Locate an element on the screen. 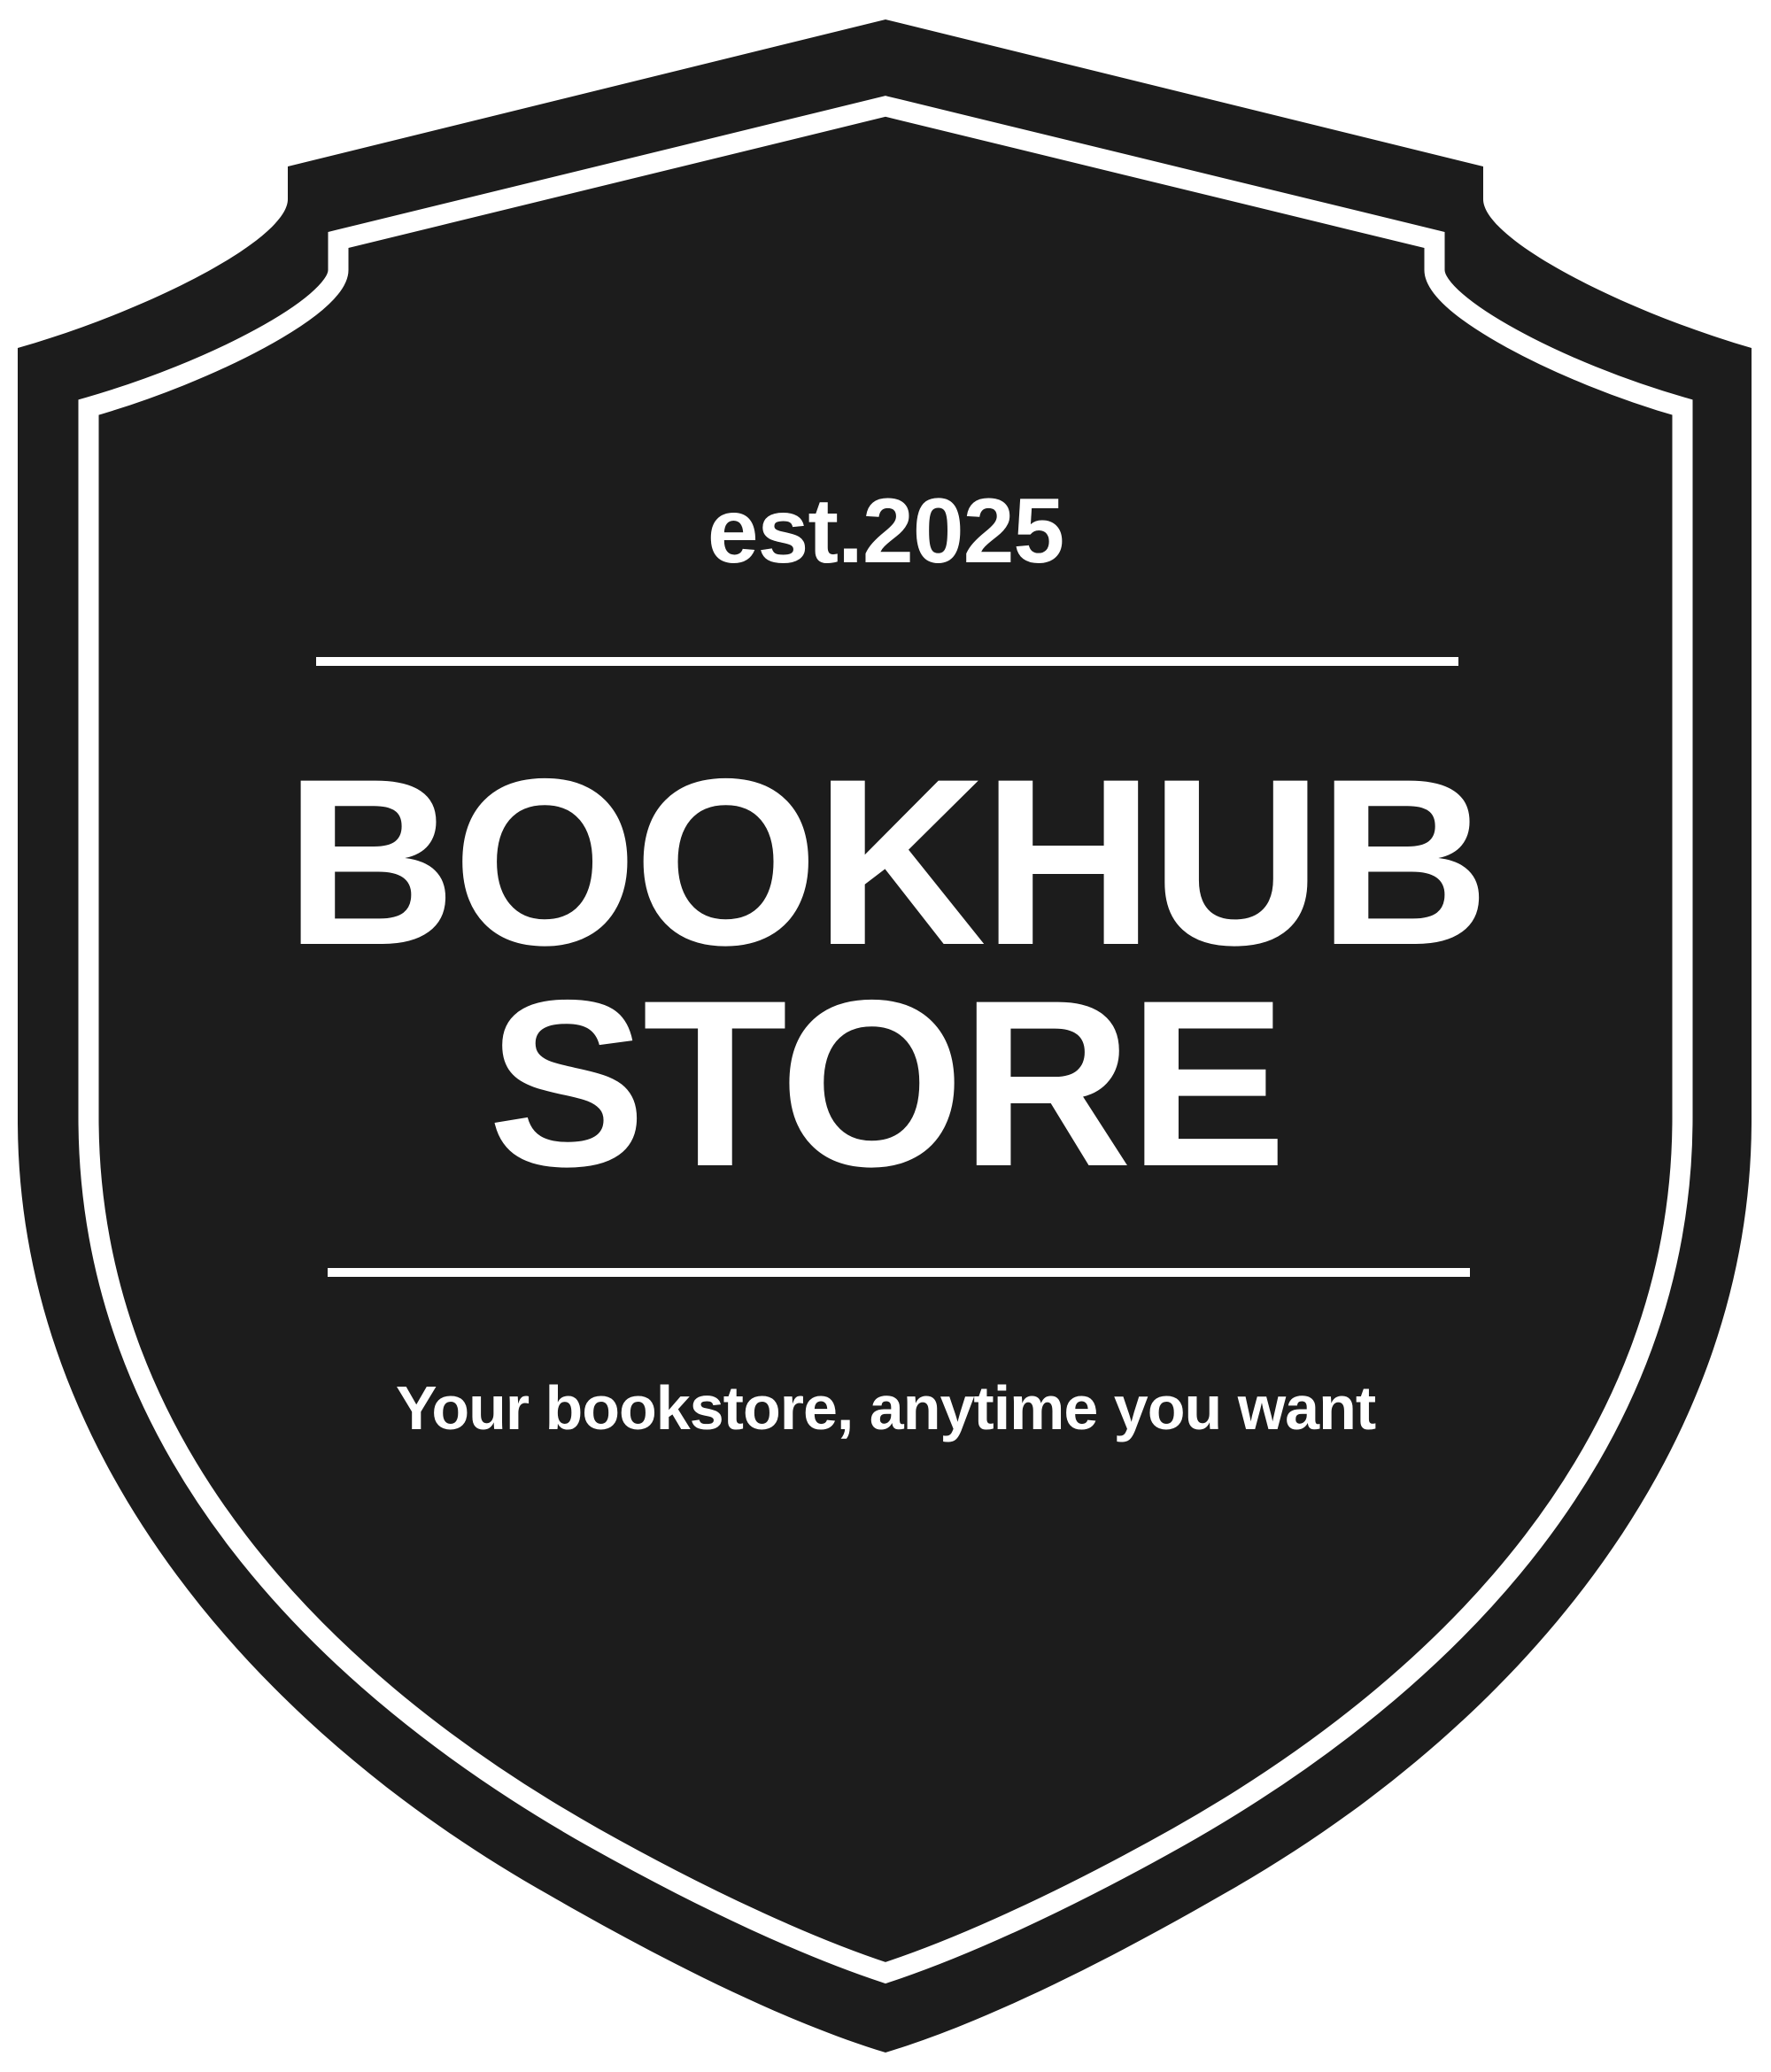 This screenshot has height=2072, width=1771. top-divider is located at coordinates (887, 661).